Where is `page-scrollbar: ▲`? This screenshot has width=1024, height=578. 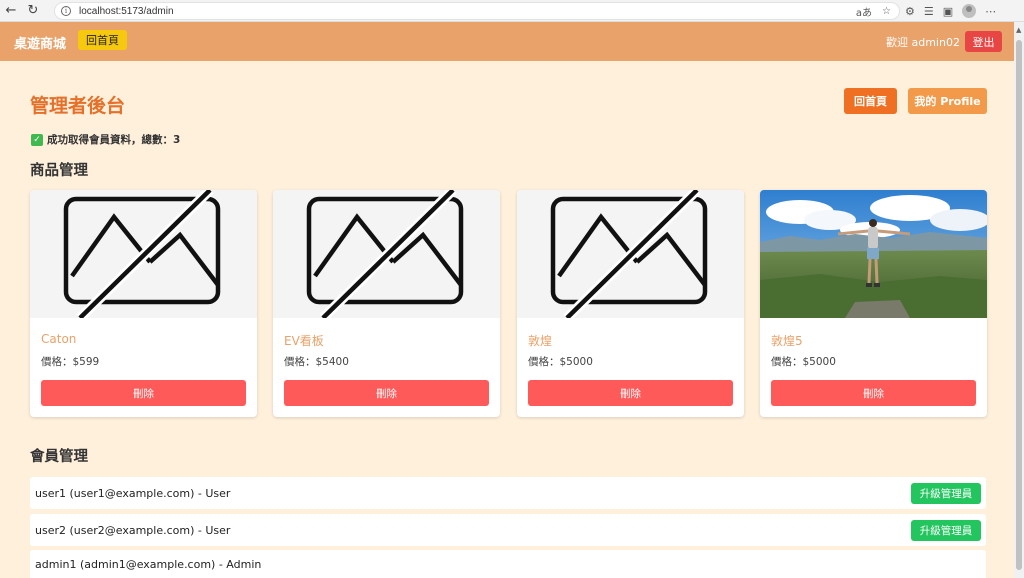
page-scrollbar: ▲ is located at coordinates (1019, 300).